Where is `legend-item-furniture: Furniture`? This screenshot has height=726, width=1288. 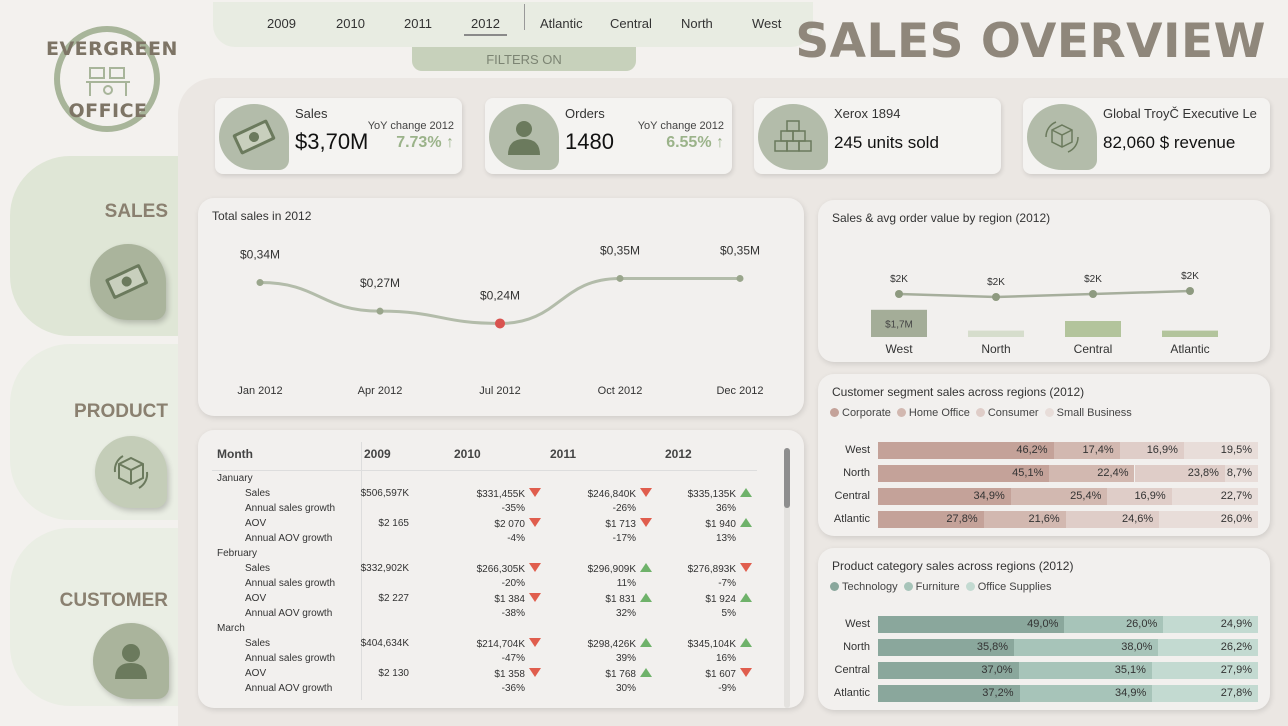 legend-item-furniture: Furniture is located at coordinates (931, 587).